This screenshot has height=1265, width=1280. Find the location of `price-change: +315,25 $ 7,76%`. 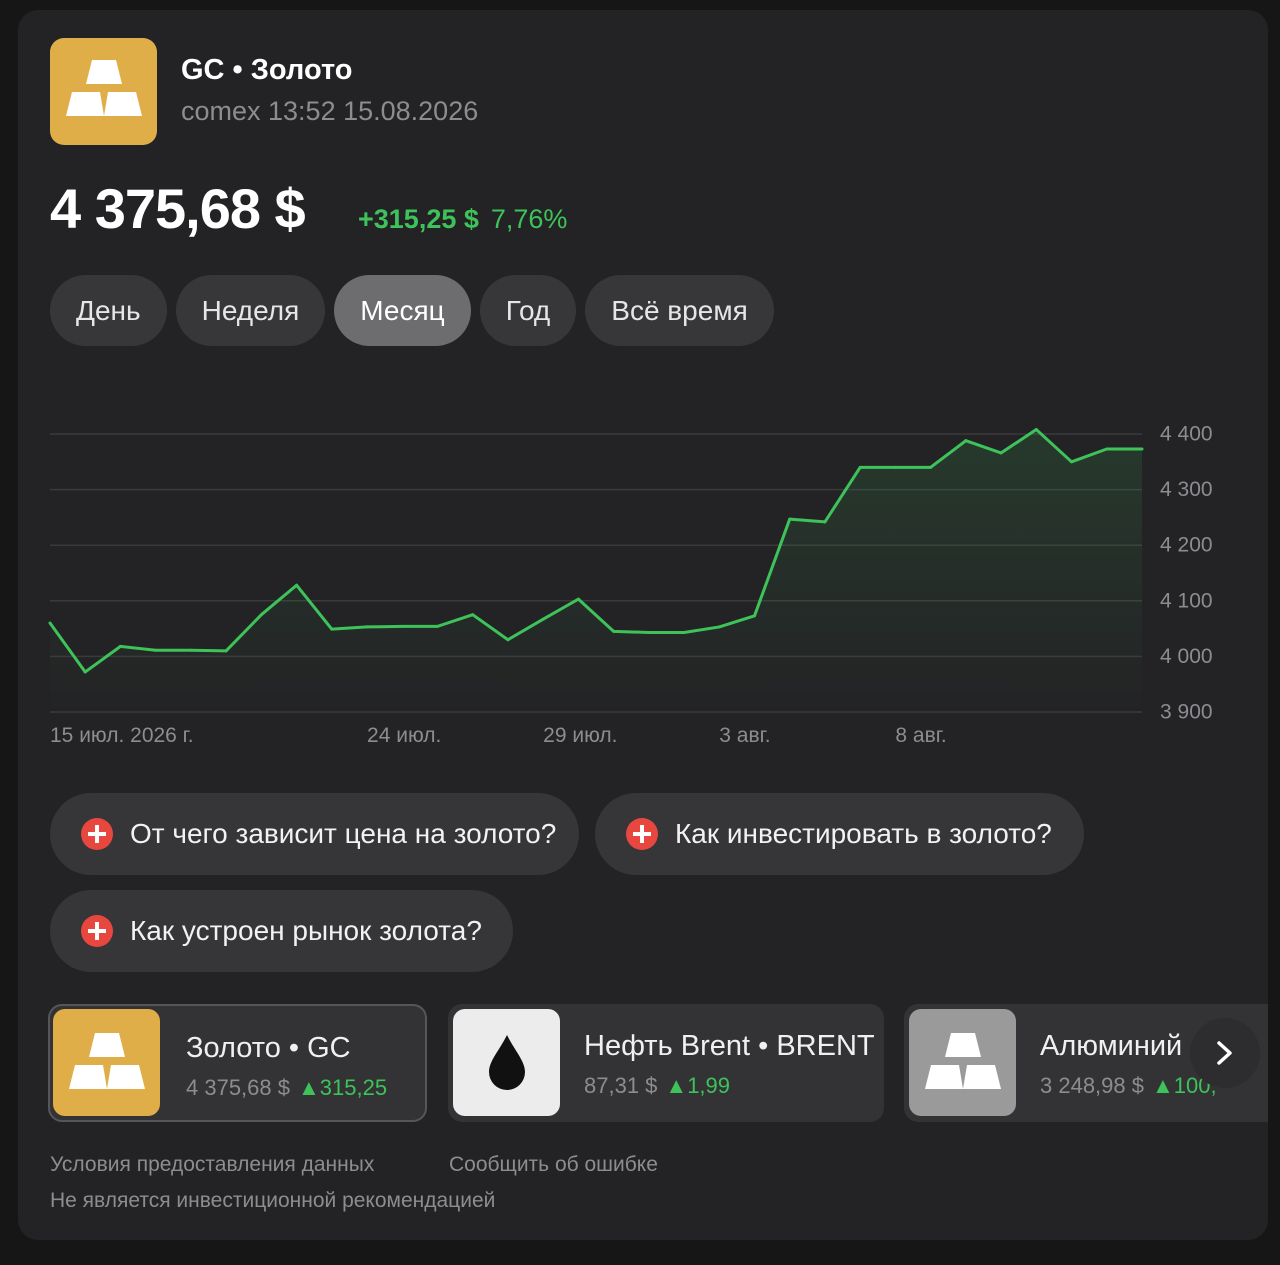

price-change: +315,25 $ 7,76% is located at coordinates (462, 219).